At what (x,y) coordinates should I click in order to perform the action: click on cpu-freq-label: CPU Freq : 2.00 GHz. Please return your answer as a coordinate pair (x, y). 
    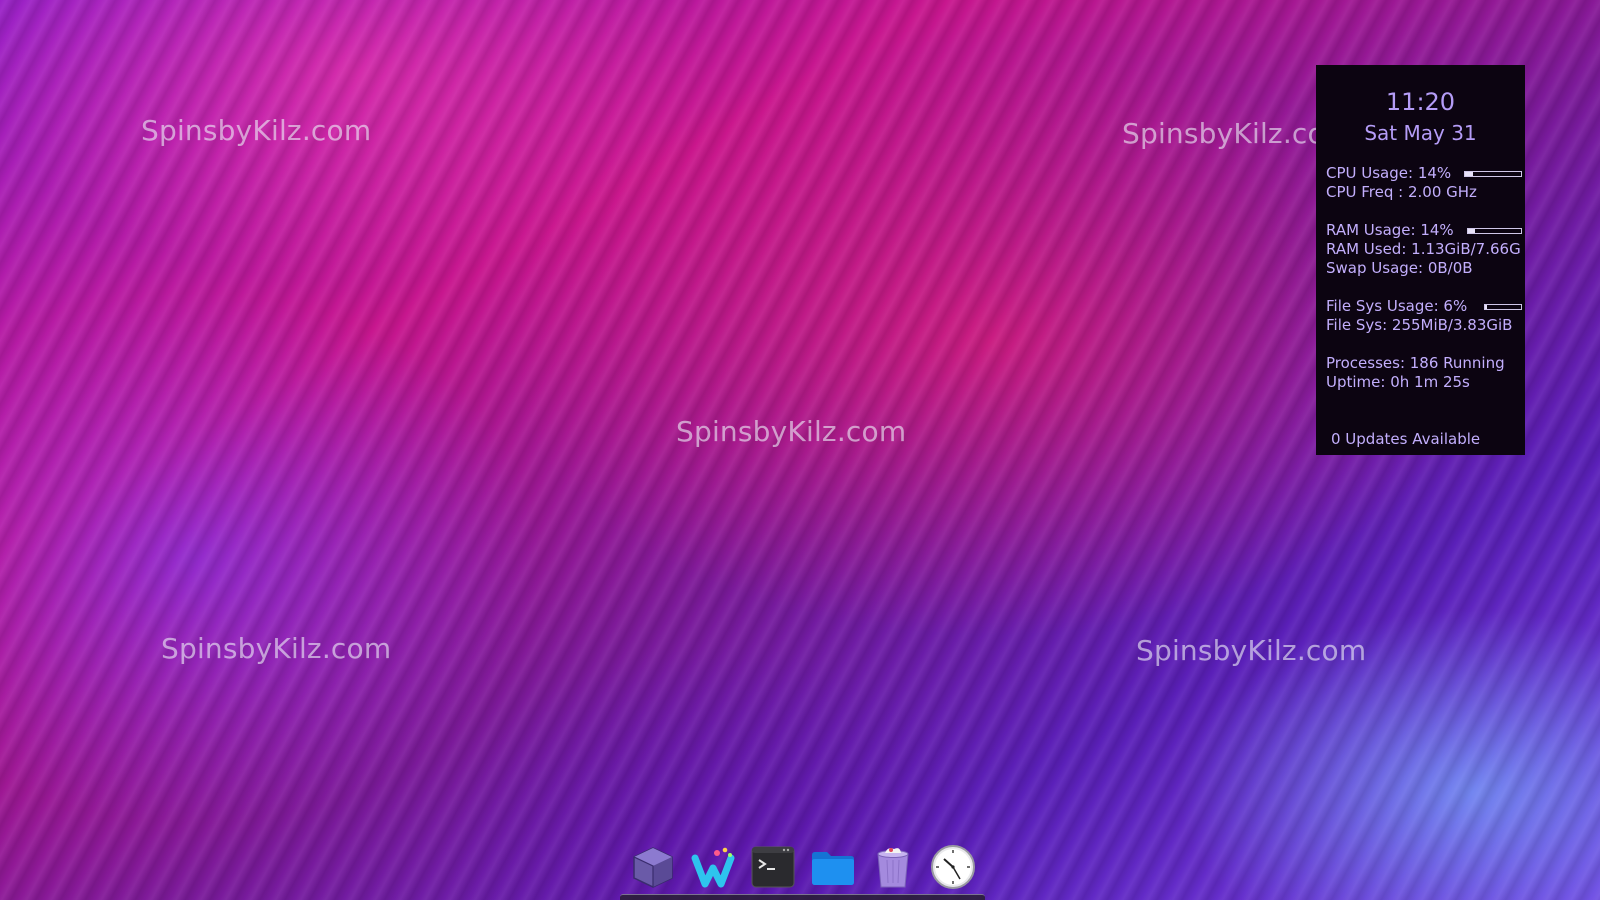
    Looking at the image, I should click on (1401, 192).